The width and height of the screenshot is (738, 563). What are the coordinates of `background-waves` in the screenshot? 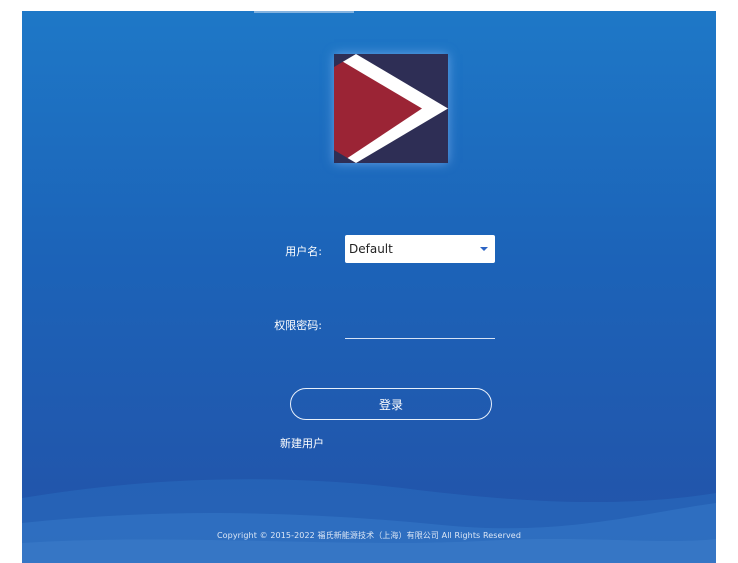 It's located at (369, 521).